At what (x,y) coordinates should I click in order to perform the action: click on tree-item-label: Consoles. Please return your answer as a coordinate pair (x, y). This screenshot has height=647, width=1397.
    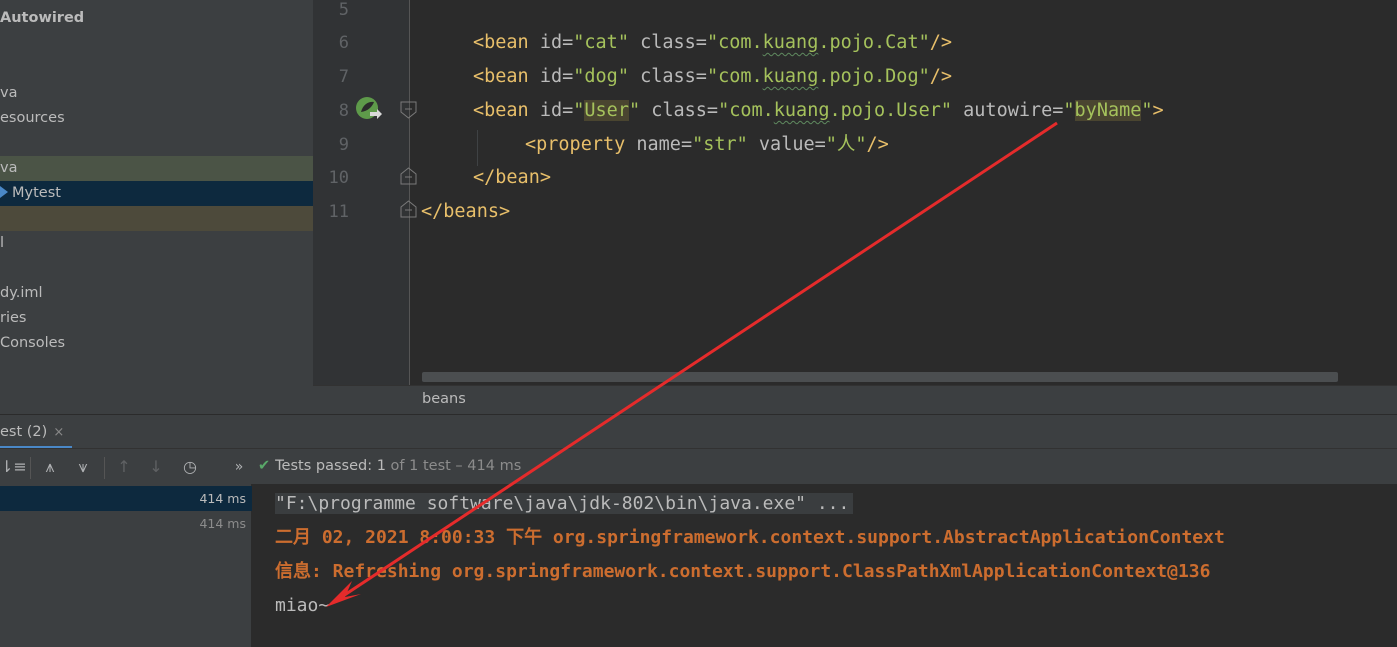
    Looking at the image, I should click on (33, 343).